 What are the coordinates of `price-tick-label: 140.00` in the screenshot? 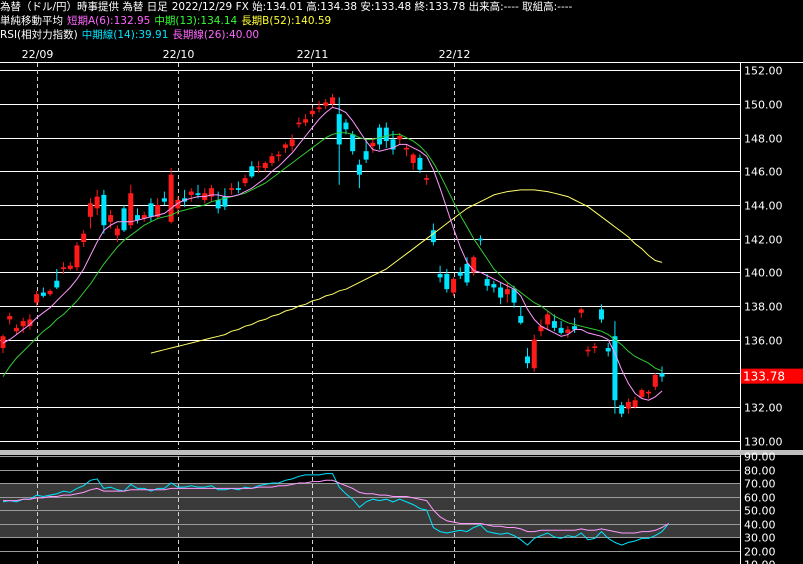 It's located at (763, 273).